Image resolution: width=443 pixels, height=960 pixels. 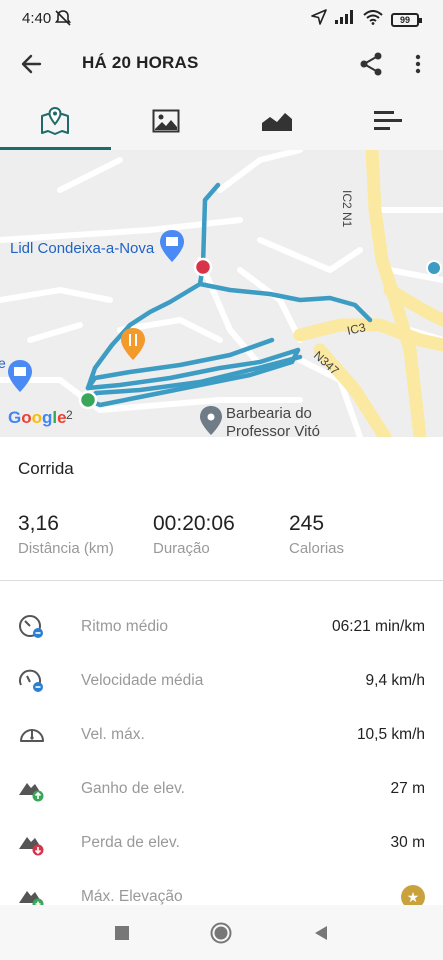 I want to click on stat-value: 245, so click(x=307, y=523).